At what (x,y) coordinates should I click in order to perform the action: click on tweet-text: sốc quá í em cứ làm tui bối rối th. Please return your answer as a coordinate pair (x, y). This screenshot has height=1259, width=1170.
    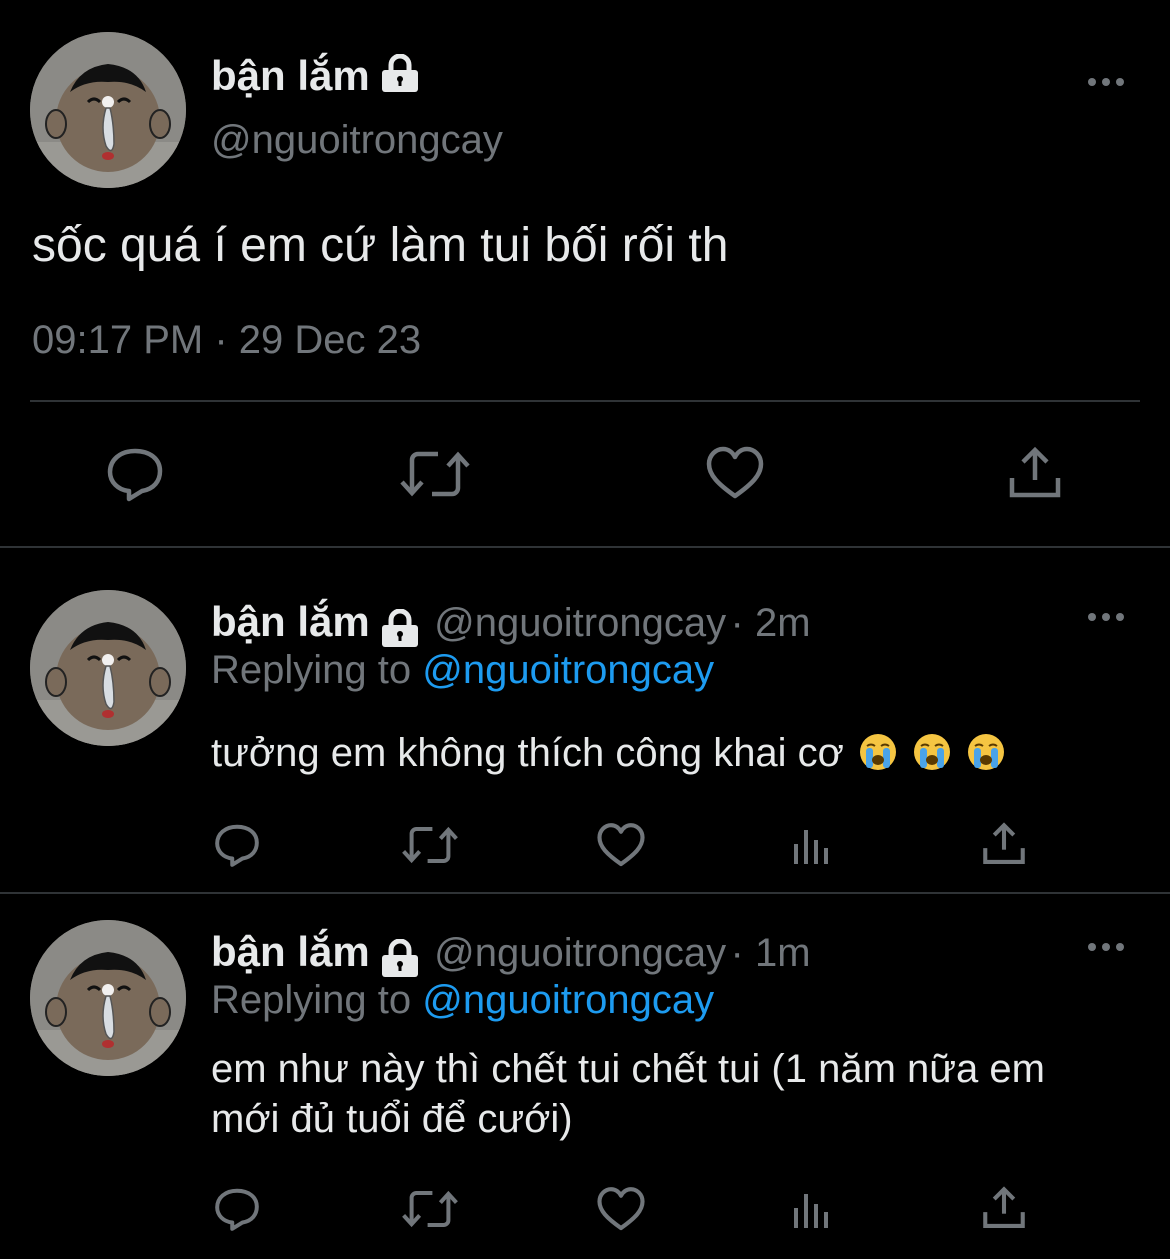
    Looking at the image, I should click on (380, 245).